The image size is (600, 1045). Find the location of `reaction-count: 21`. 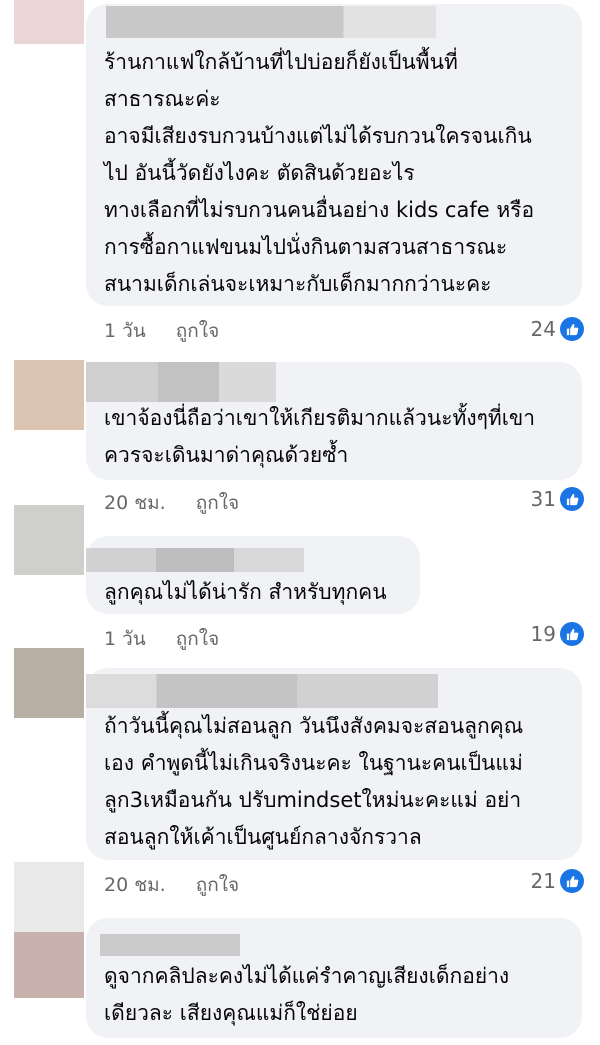

reaction-count: 21 is located at coordinates (557, 881).